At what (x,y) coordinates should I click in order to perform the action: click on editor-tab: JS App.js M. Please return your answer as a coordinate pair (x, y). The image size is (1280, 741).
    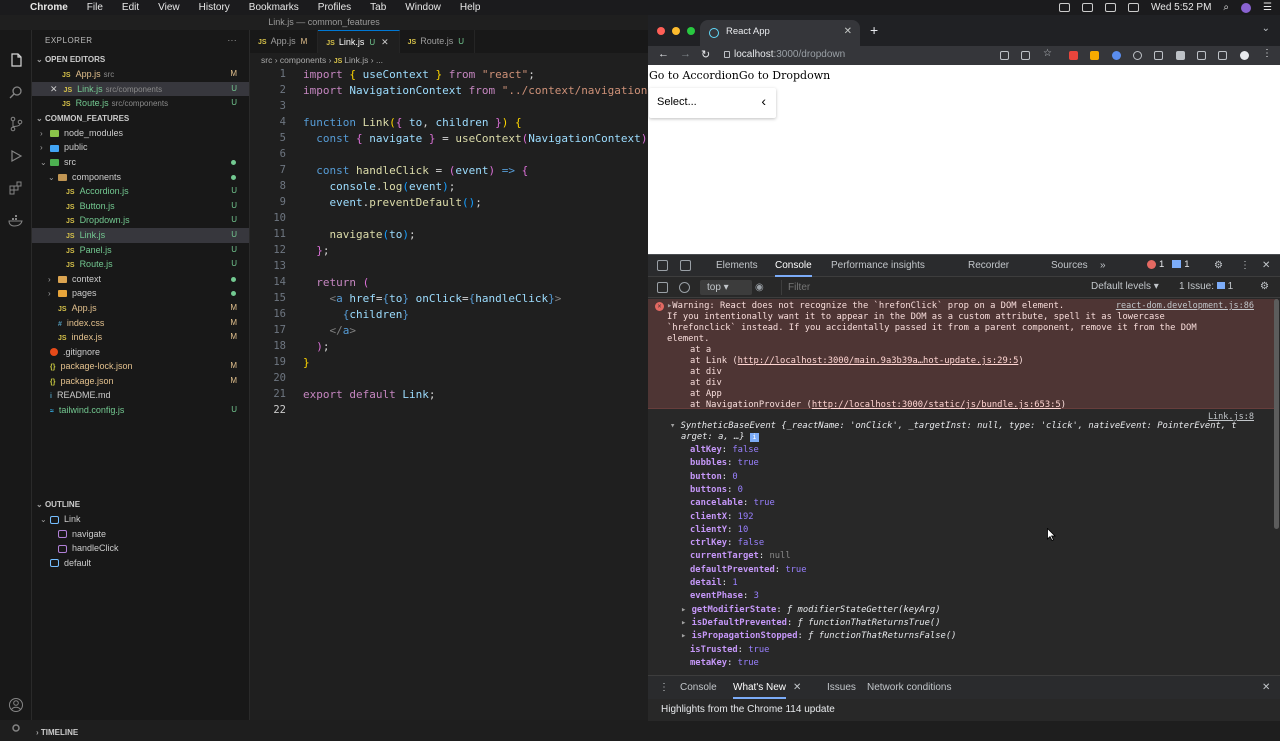
    Looking at the image, I should click on (284, 41).